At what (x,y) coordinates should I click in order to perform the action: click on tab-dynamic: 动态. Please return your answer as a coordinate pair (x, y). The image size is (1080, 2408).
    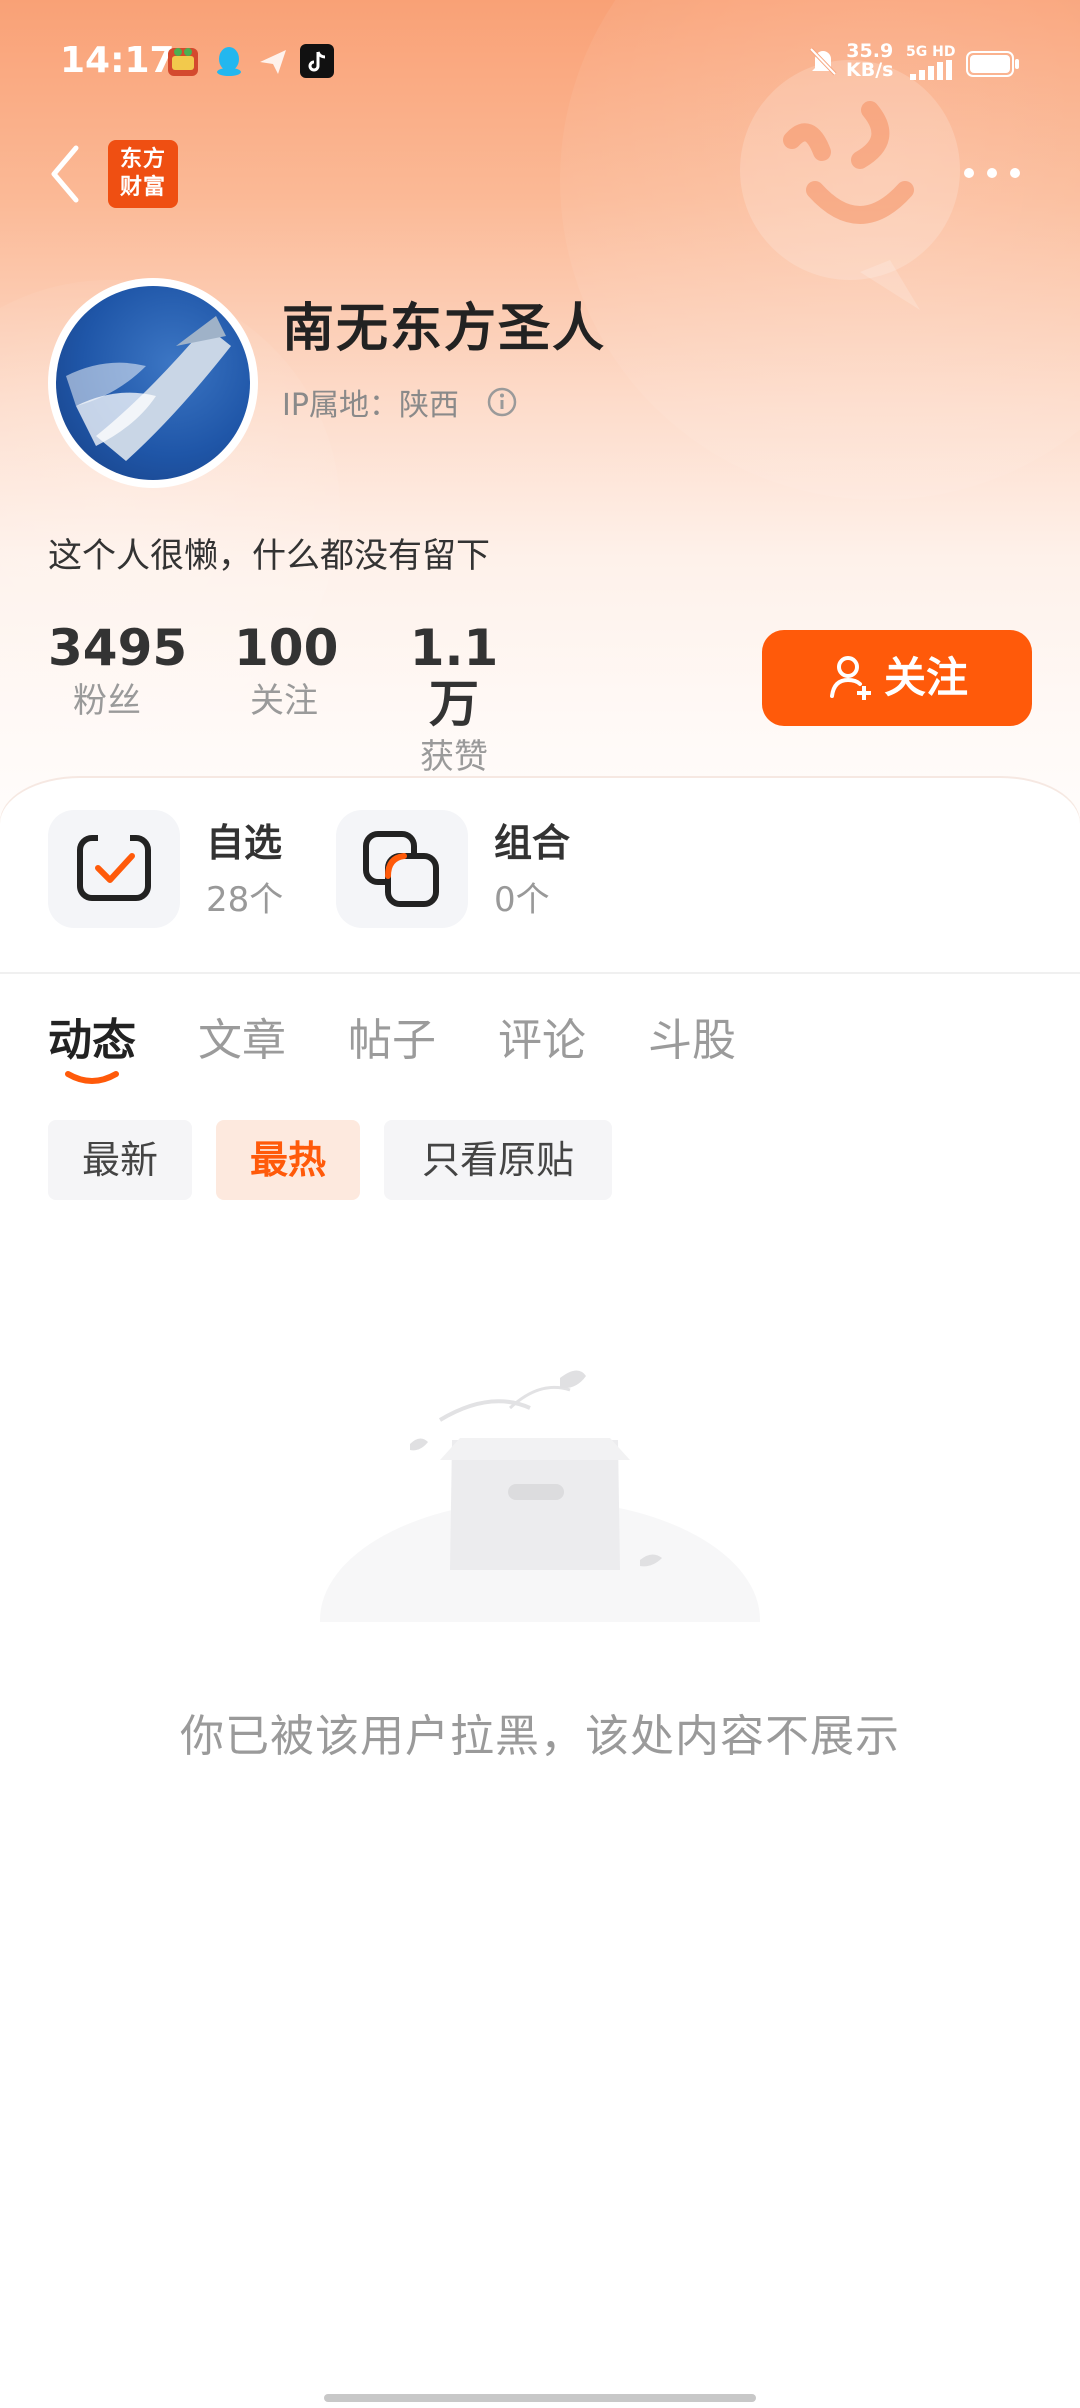
    Looking at the image, I should click on (92, 1036).